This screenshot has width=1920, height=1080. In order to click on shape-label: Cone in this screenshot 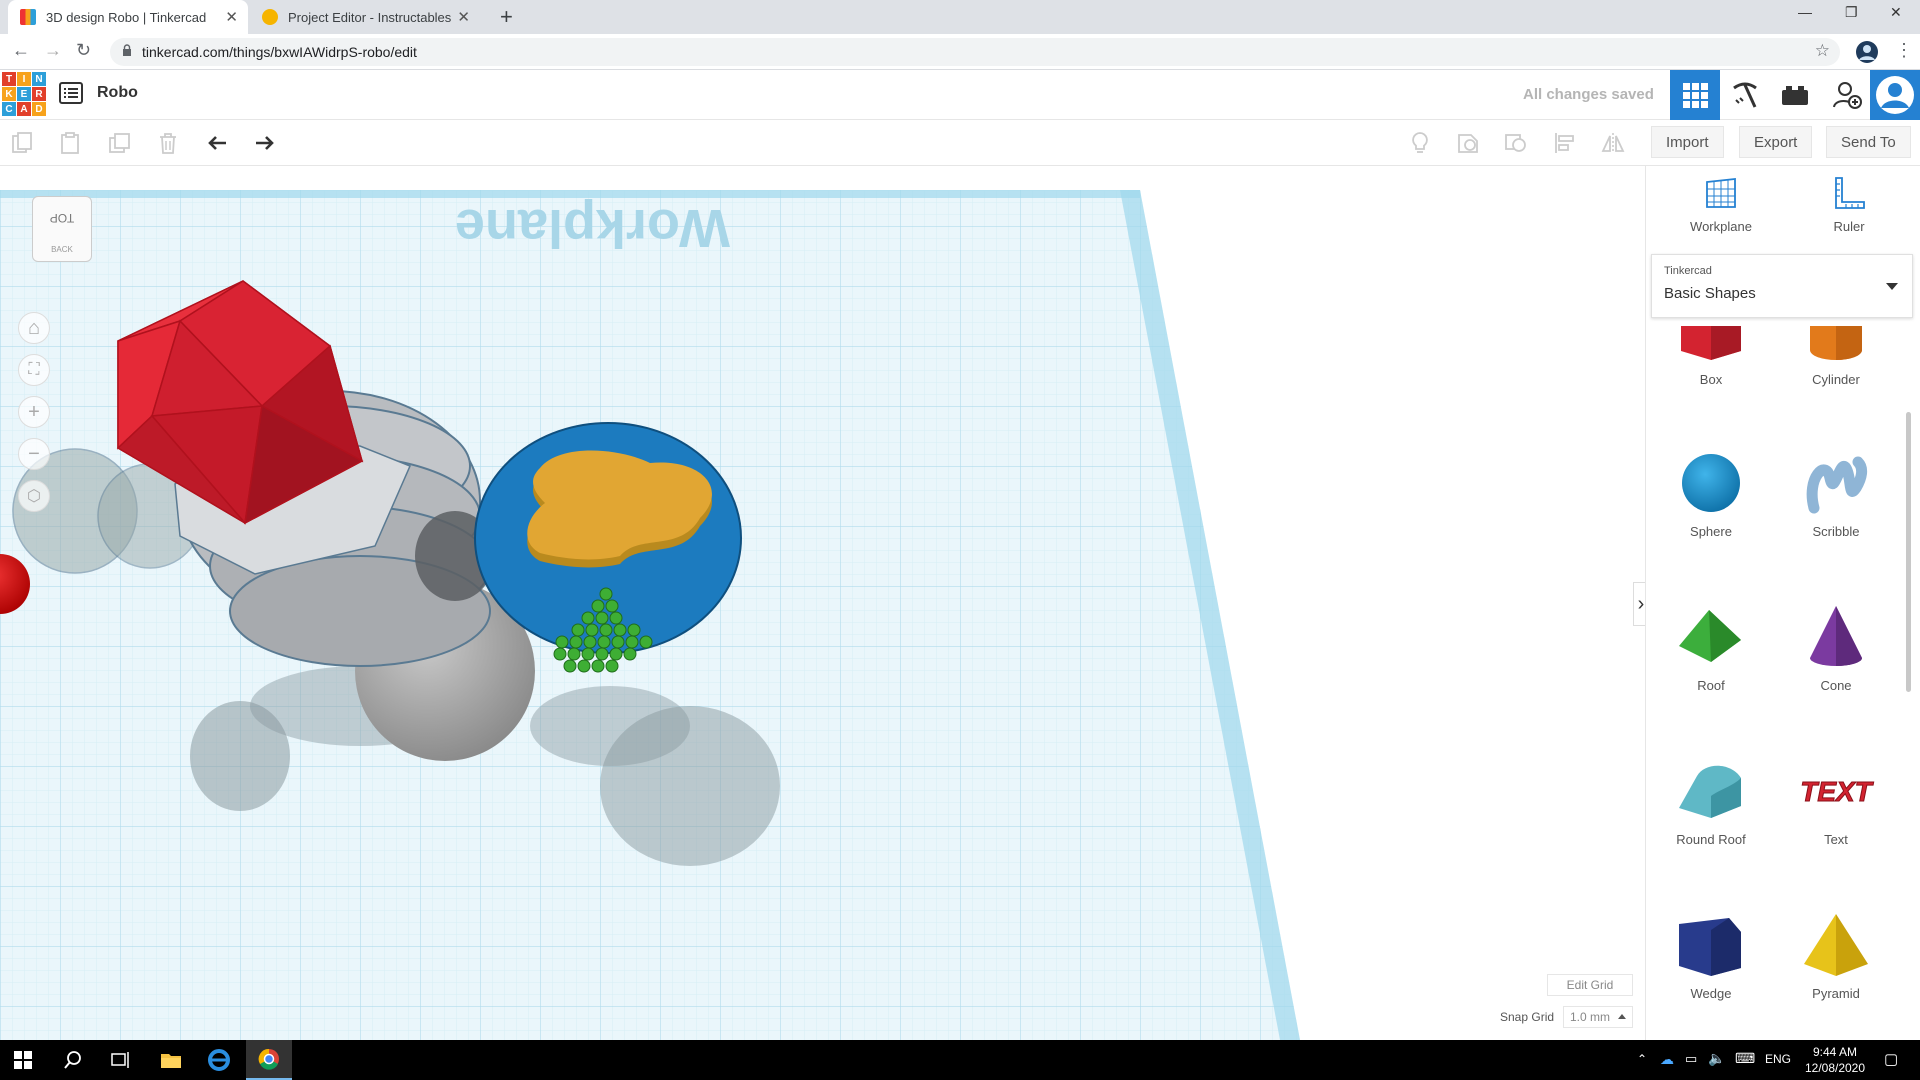, I will do `click(1836, 685)`.